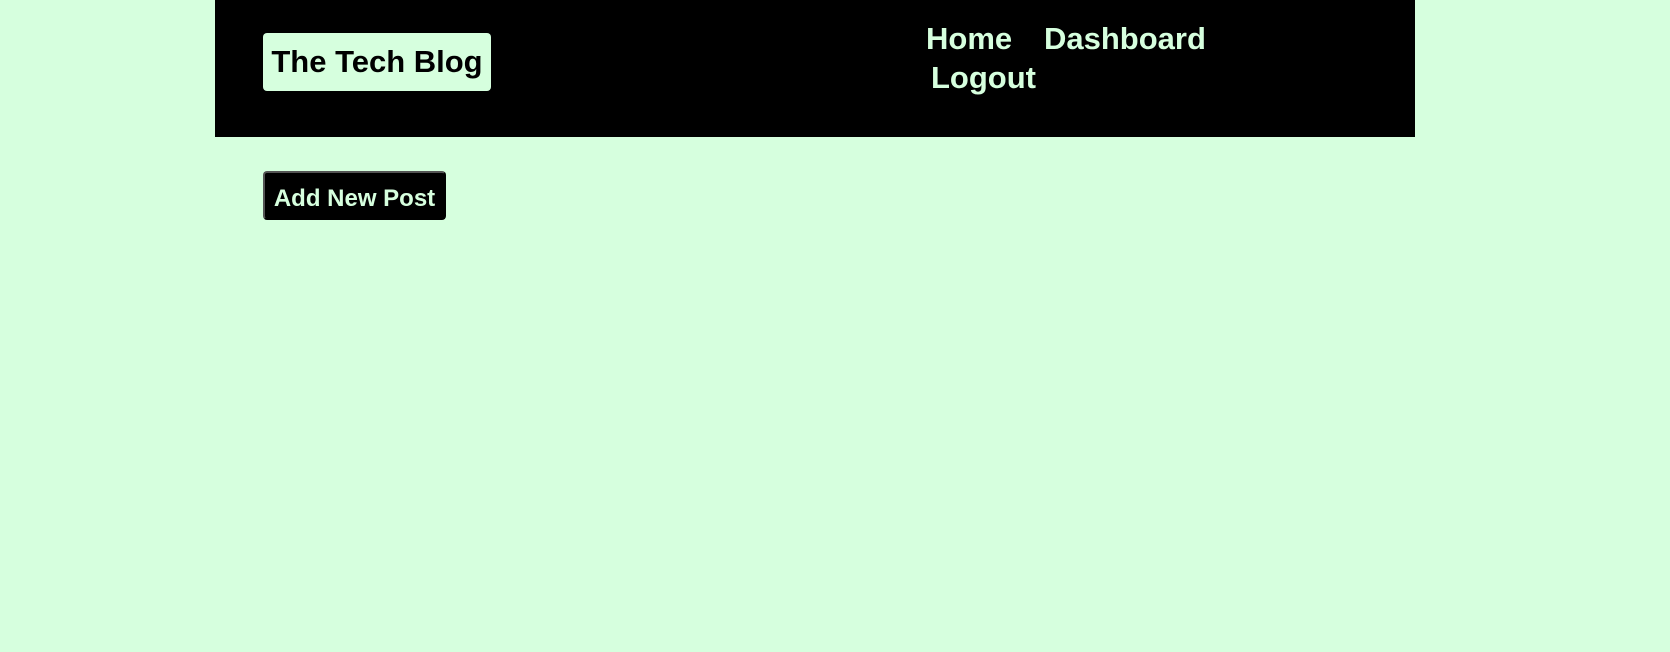 The height and width of the screenshot is (652, 1670). I want to click on nav-home-link: Home, so click(969, 39).